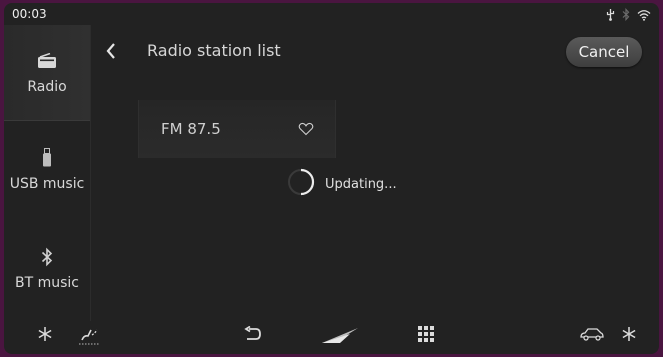 The height and width of the screenshot is (357, 663). Describe the element at coordinates (47, 61) in the screenshot. I see `radio-icon` at that location.